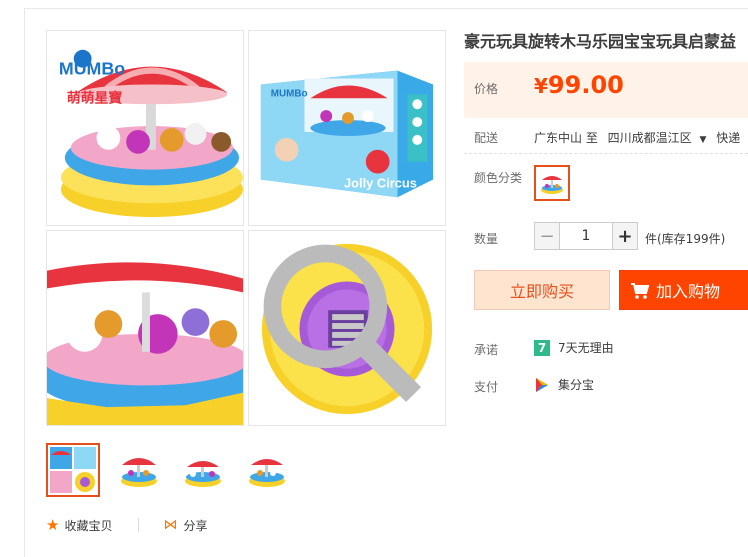  Describe the element at coordinates (95, 97) in the screenshot. I see `brand-subtitle: 萌萌星寶` at that location.